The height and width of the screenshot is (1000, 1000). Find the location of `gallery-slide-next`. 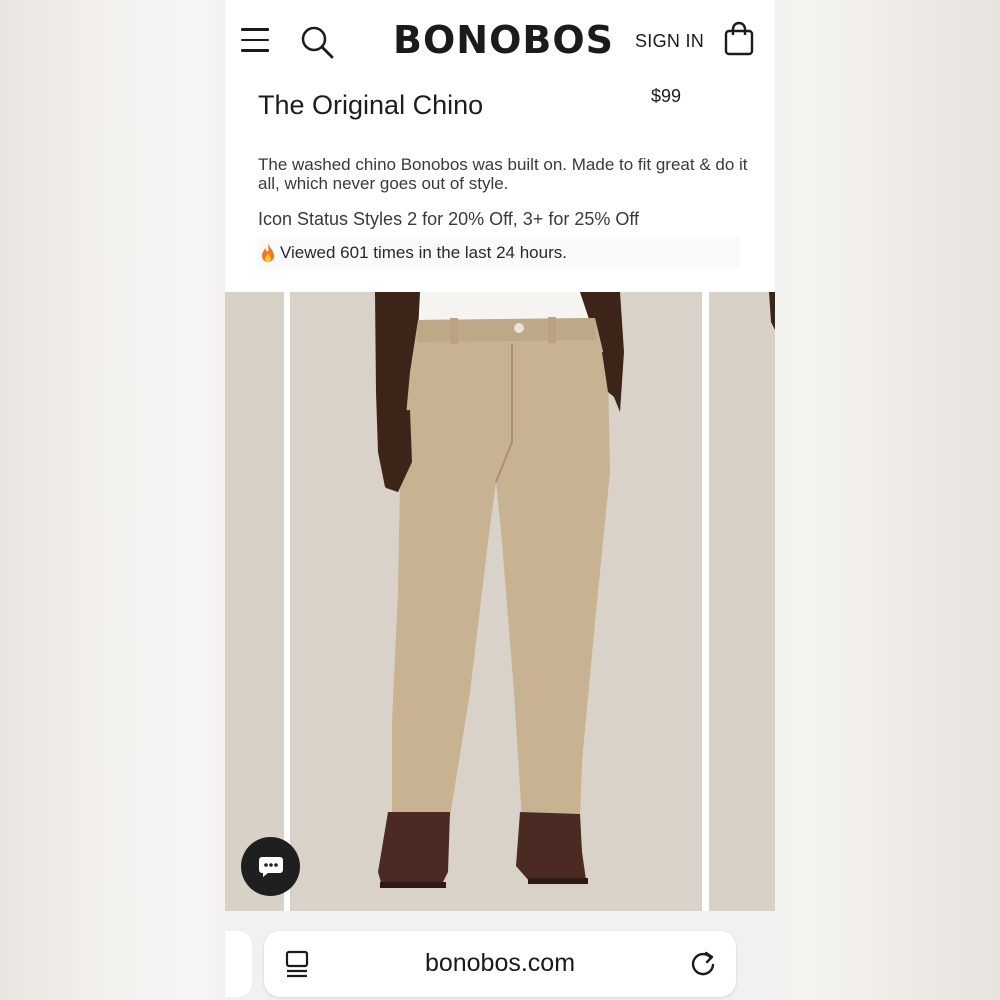

gallery-slide-next is located at coordinates (742, 601).